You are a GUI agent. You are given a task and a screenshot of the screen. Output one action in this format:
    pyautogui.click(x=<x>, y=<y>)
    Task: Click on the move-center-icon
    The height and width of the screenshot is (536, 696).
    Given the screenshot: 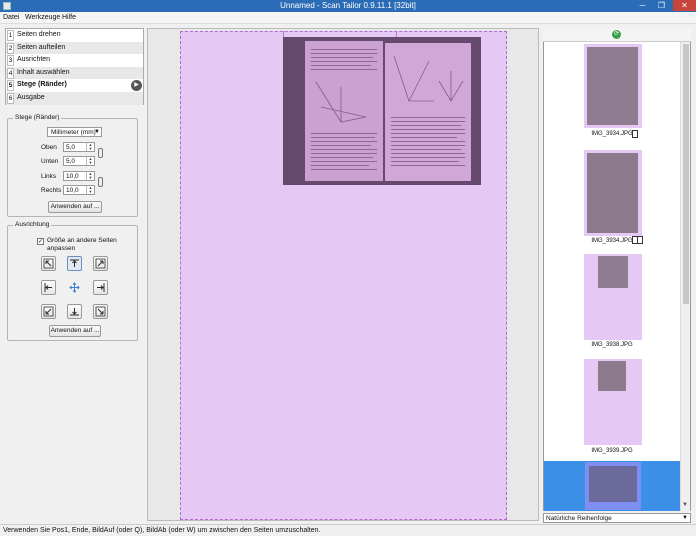 What is the action you would take?
    pyautogui.click(x=74, y=287)
    